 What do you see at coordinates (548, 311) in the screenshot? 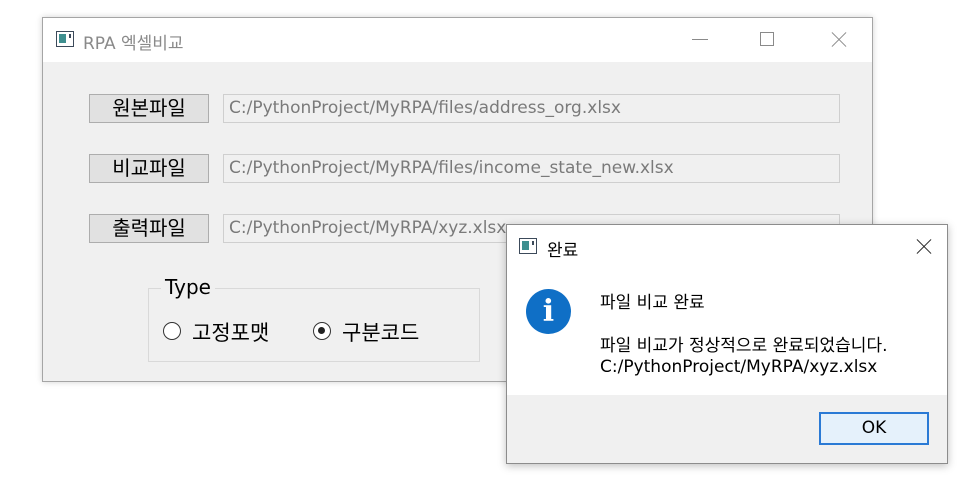
I see `info-icon: i` at bounding box center [548, 311].